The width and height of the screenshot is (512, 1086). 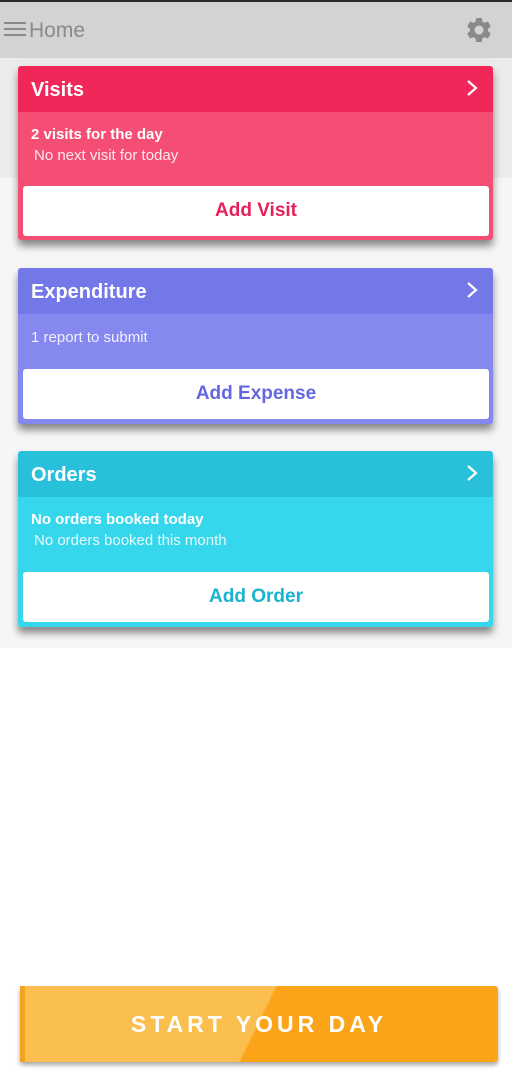 I want to click on orders-card-header: Orders, so click(x=255, y=474).